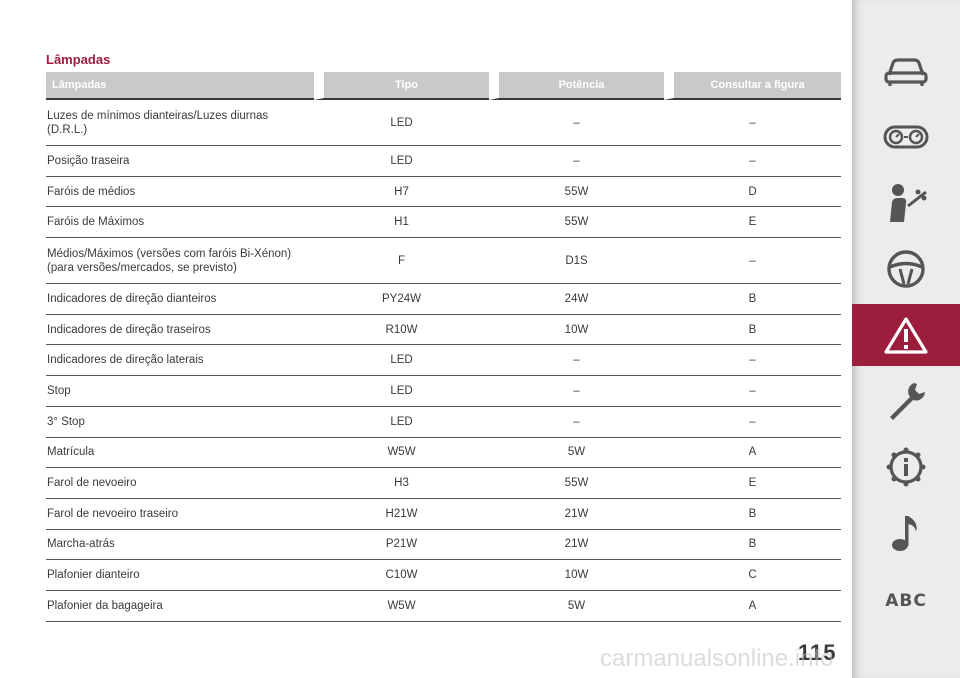  Describe the element at coordinates (401, 223) in the screenshot. I see `bulb-type-cell: H1` at that location.